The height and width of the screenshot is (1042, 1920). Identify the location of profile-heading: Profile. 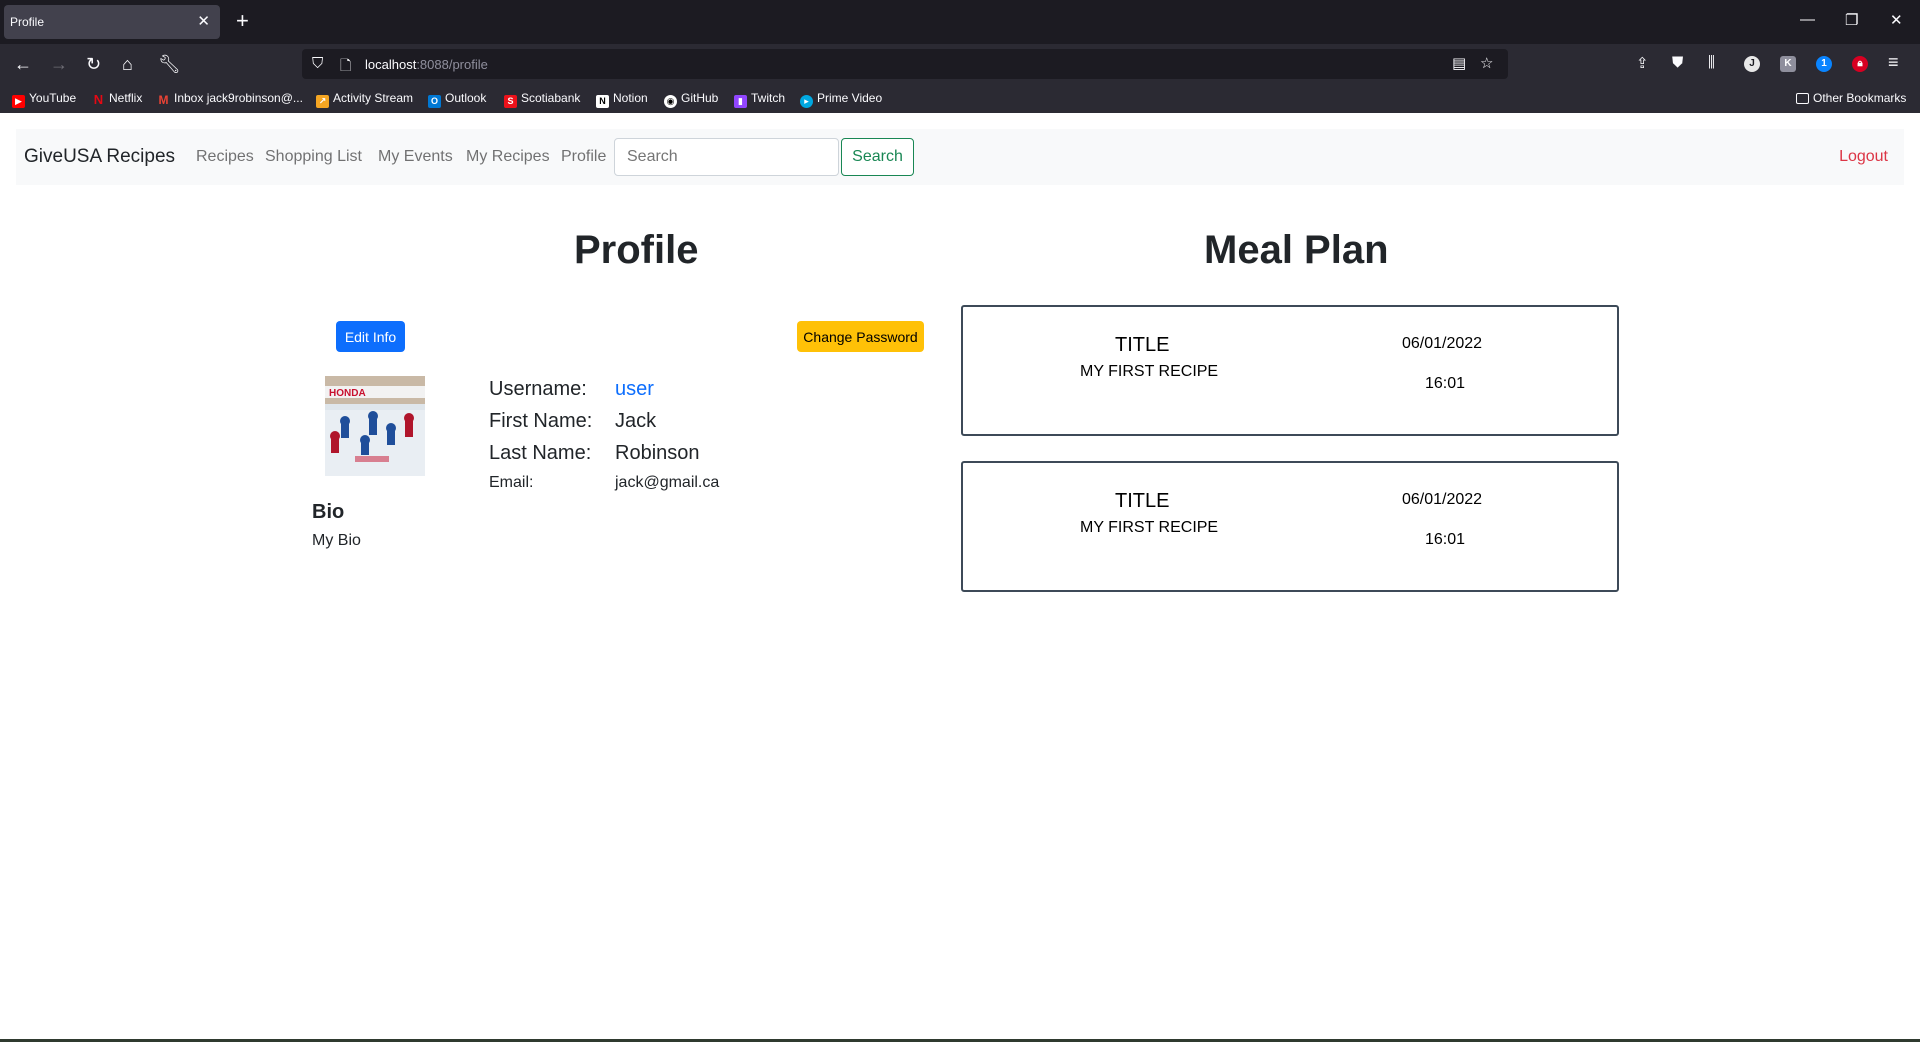
(636, 250).